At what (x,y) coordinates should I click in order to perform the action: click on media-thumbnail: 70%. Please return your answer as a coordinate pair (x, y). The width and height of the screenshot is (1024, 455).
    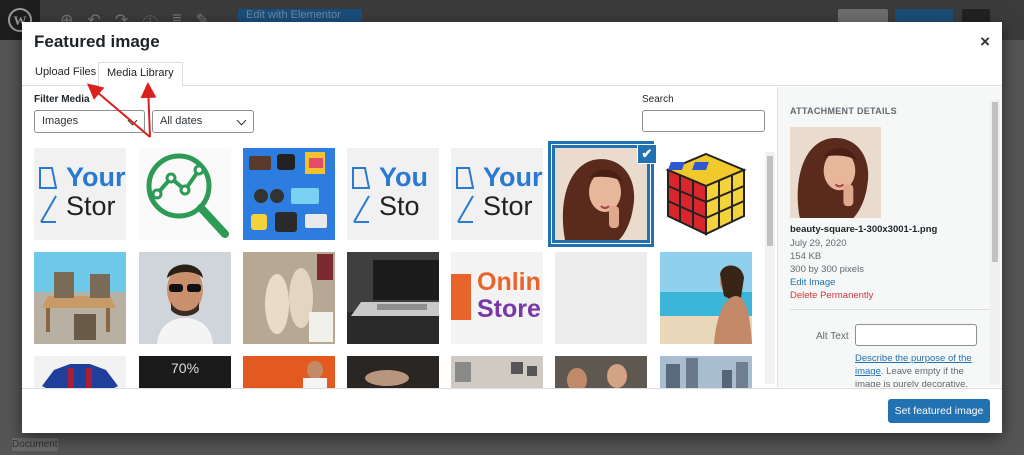
    Looking at the image, I should click on (185, 372).